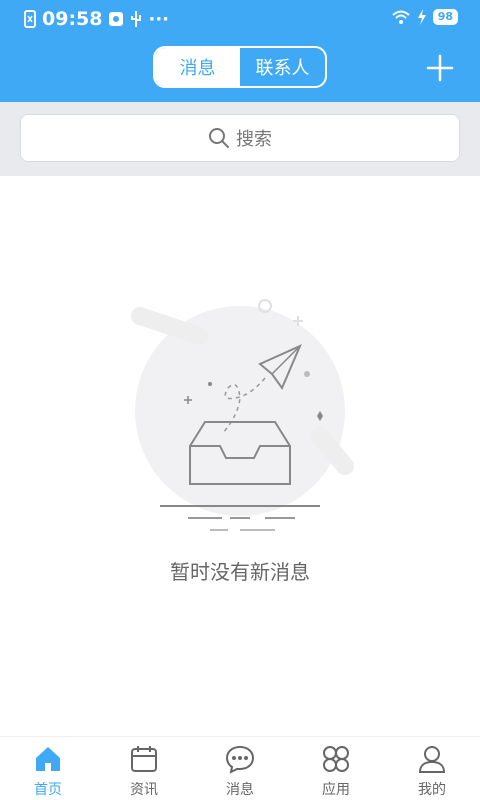 The image size is (480, 800). What do you see at coordinates (219, 138) in the screenshot?
I see `search-icon` at bounding box center [219, 138].